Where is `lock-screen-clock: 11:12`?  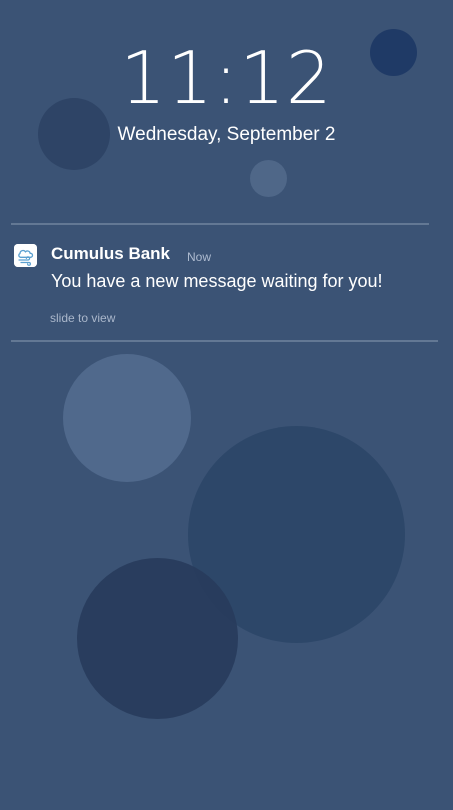 lock-screen-clock: 11:12 is located at coordinates (226, 78).